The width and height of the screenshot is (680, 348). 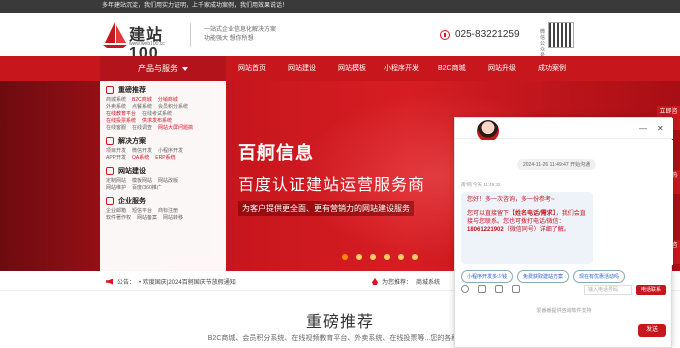 I want to click on menu-link: 网站大屏问题搞, so click(x=175, y=128).